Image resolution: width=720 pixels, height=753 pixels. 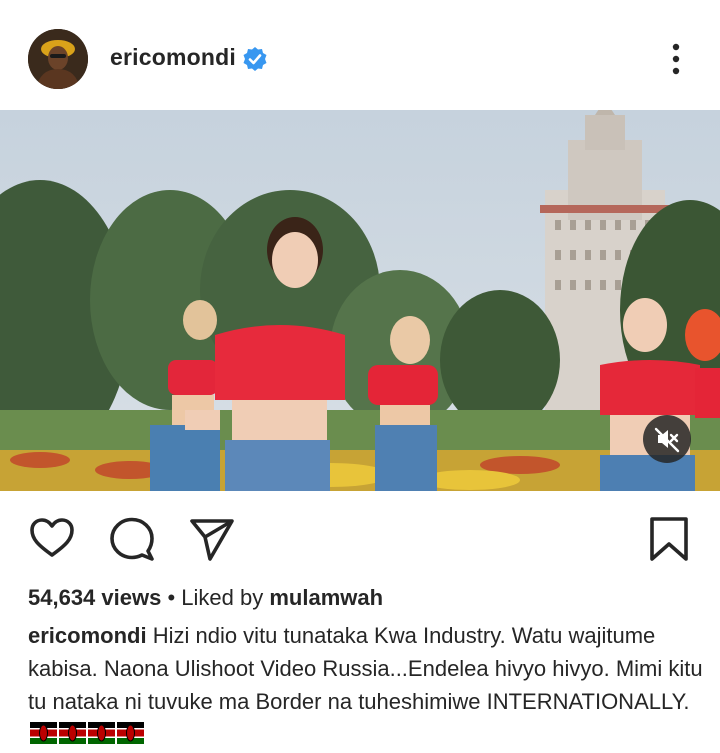 What do you see at coordinates (676, 59) in the screenshot?
I see `more-options-icon` at bounding box center [676, 59].